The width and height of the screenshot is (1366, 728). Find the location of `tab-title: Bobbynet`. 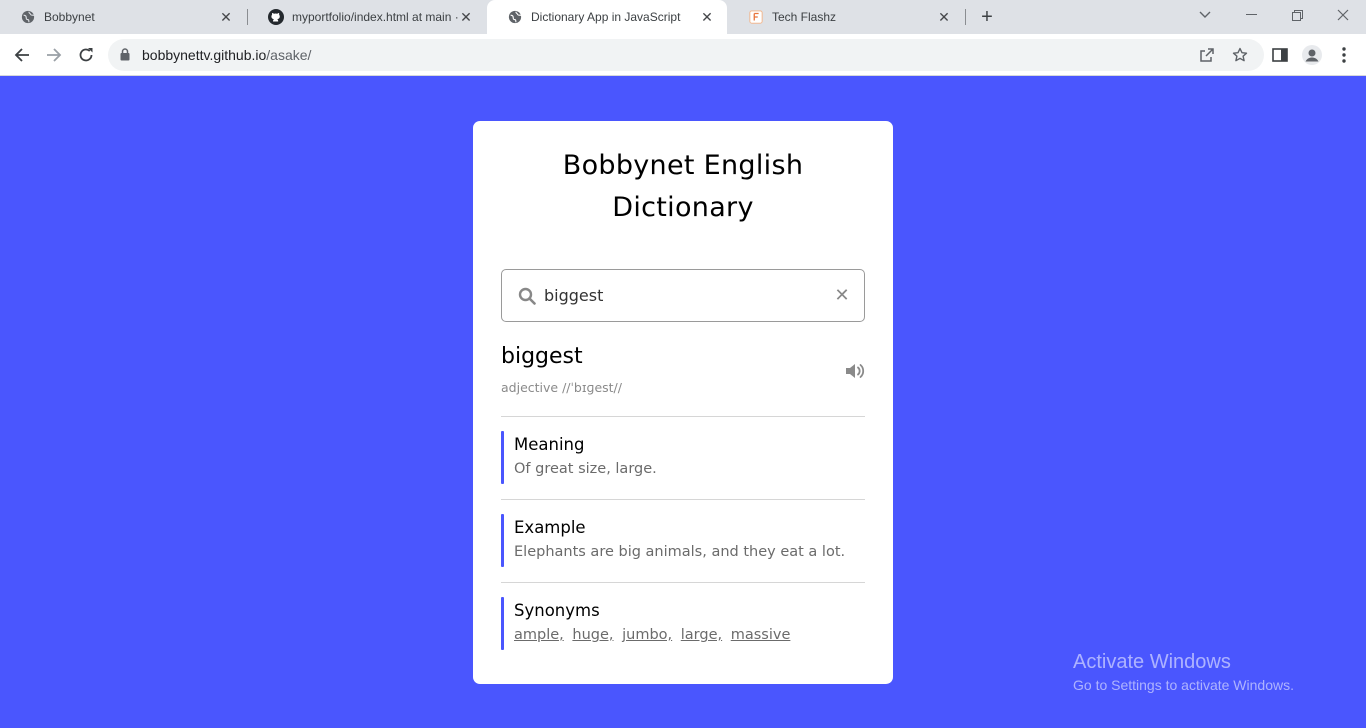

tab-title: Bobbynet is located at coordinates (69, 17).